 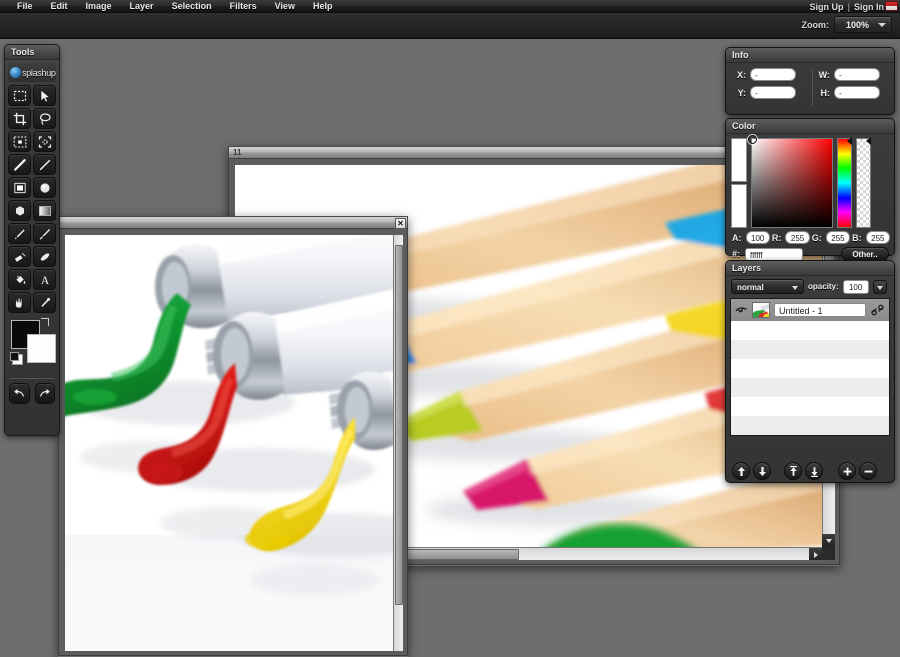 I want to click on color-preview-current, so click(x=739, y=206).